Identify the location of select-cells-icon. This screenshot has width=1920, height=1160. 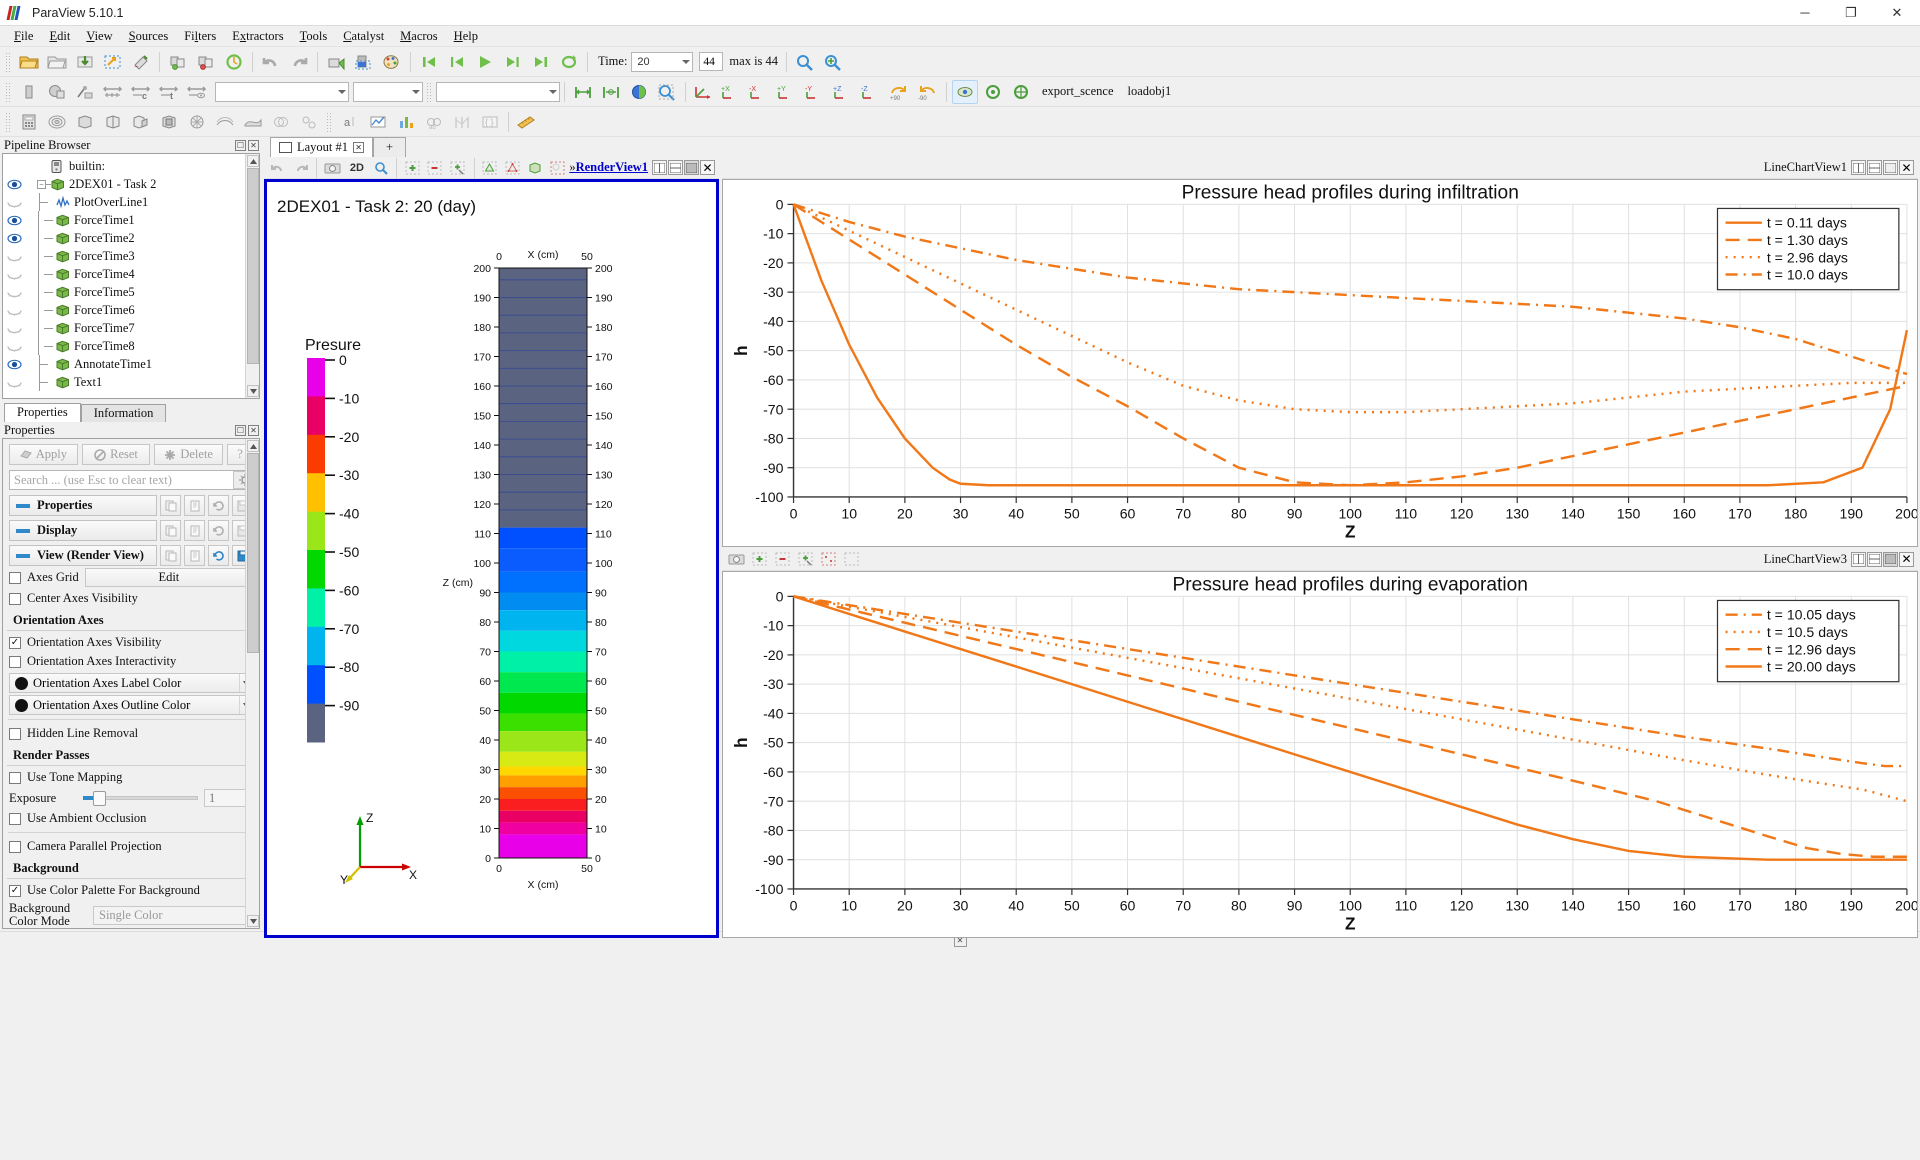
(412, 167).